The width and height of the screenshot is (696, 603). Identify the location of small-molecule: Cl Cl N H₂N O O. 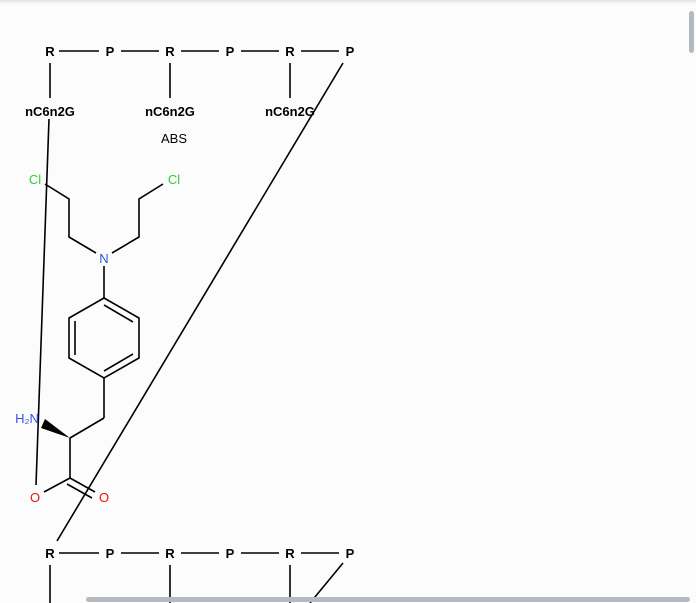
(97, 338).